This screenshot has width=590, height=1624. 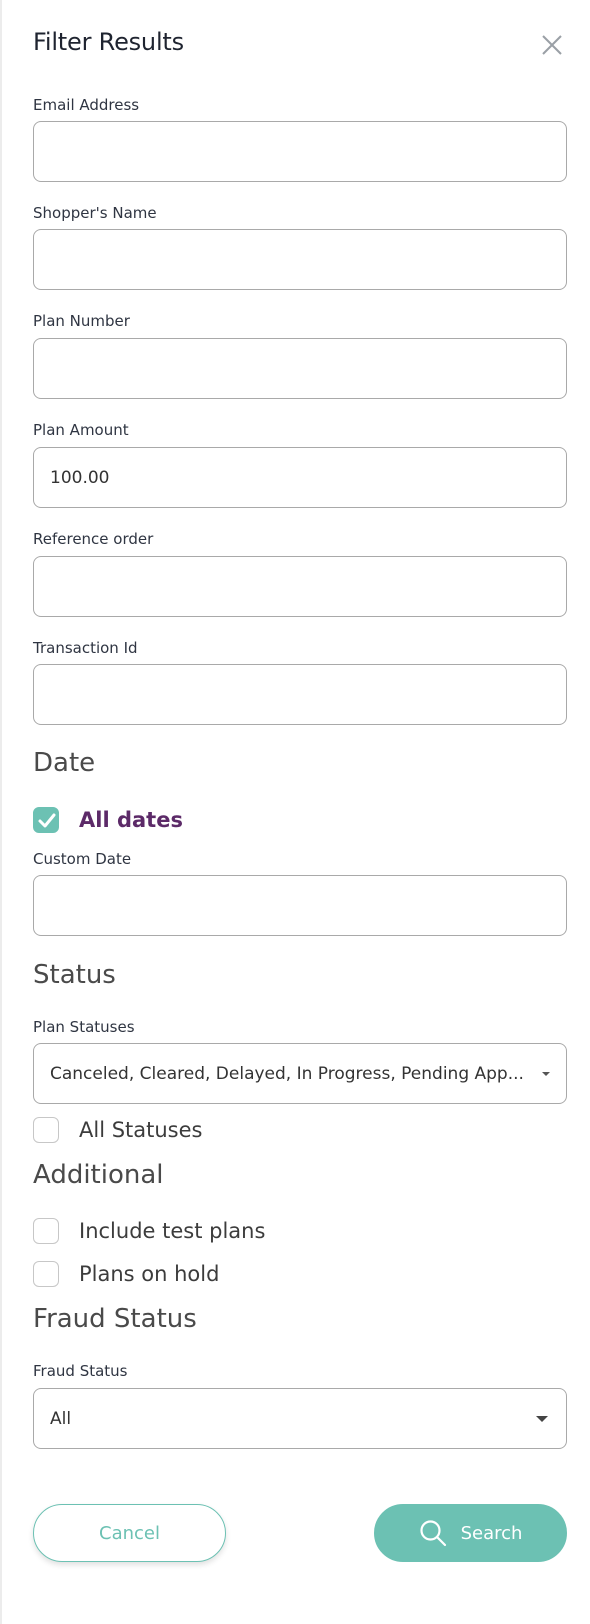 I want to click on date-heading: Date, so click(x=64, y=763).